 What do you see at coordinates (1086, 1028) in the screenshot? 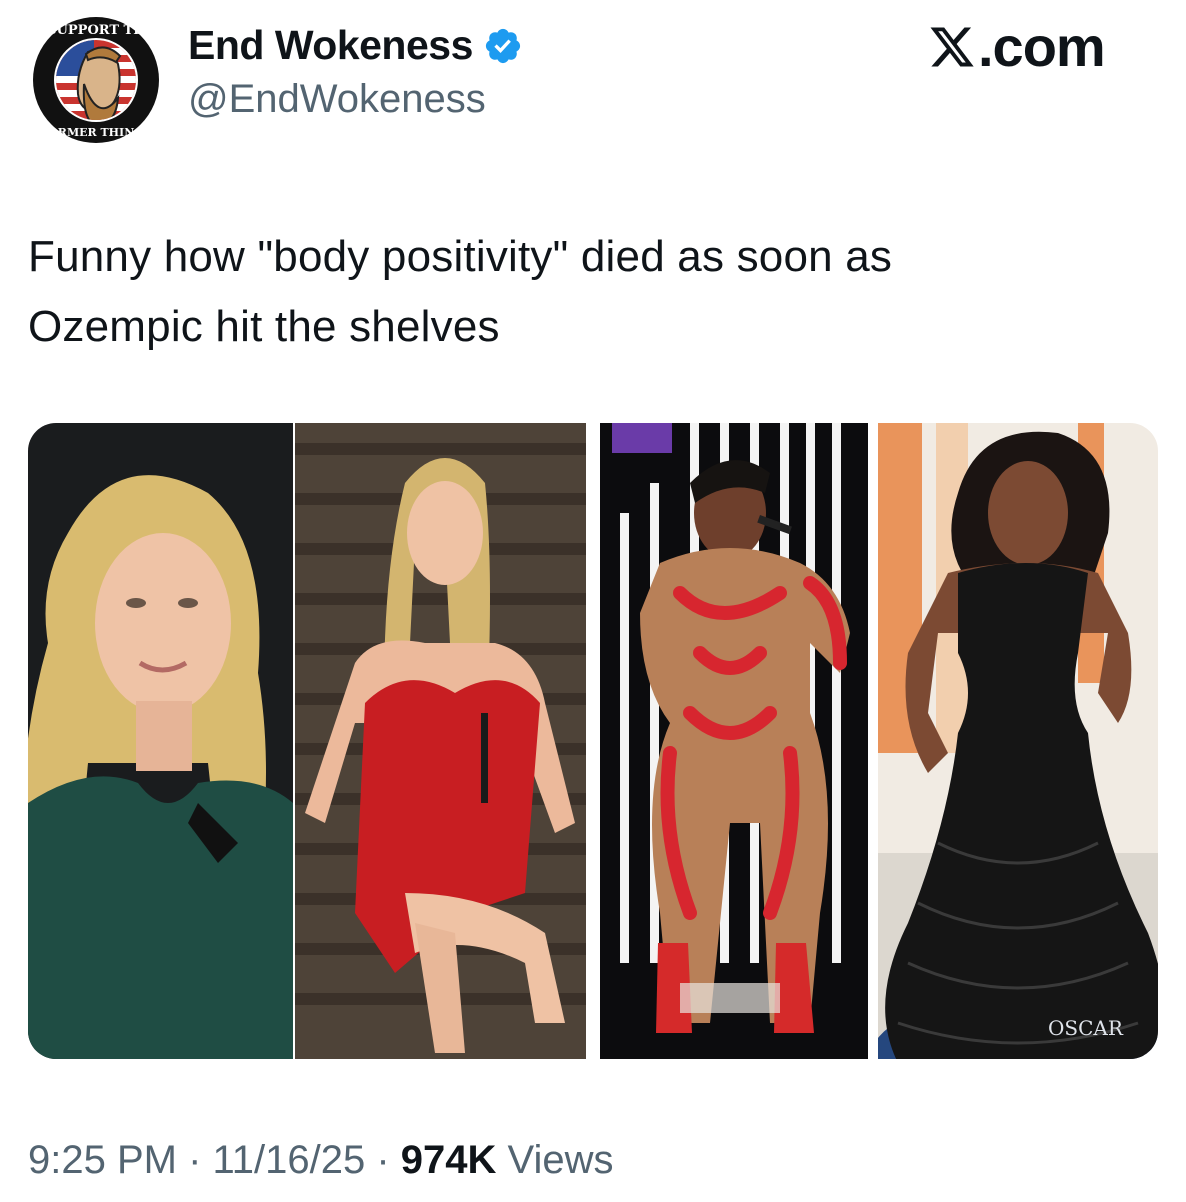
I see `photo-4-caption: OSCAR` at bounding box center [1086, 1028].